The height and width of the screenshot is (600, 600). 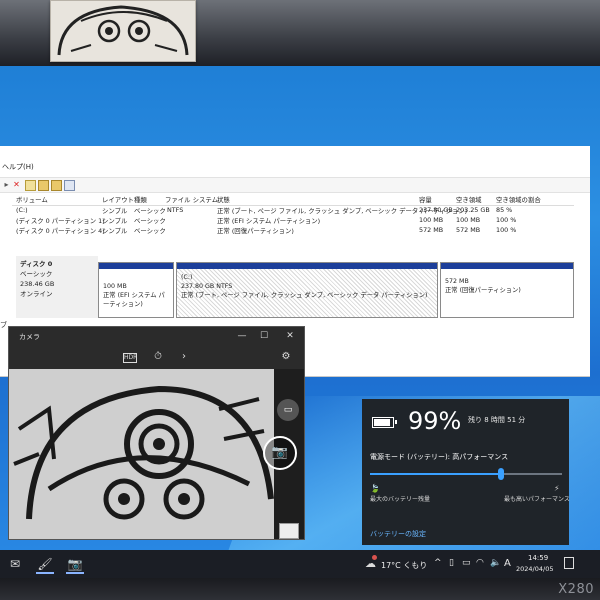 I want to click on chevron-up-icon: ^, so click(x=438, y=563).